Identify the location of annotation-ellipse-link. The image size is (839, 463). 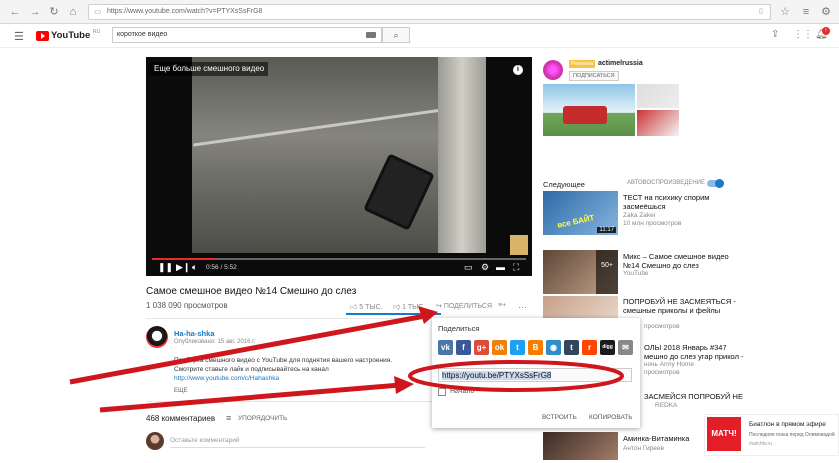
(516, 376).